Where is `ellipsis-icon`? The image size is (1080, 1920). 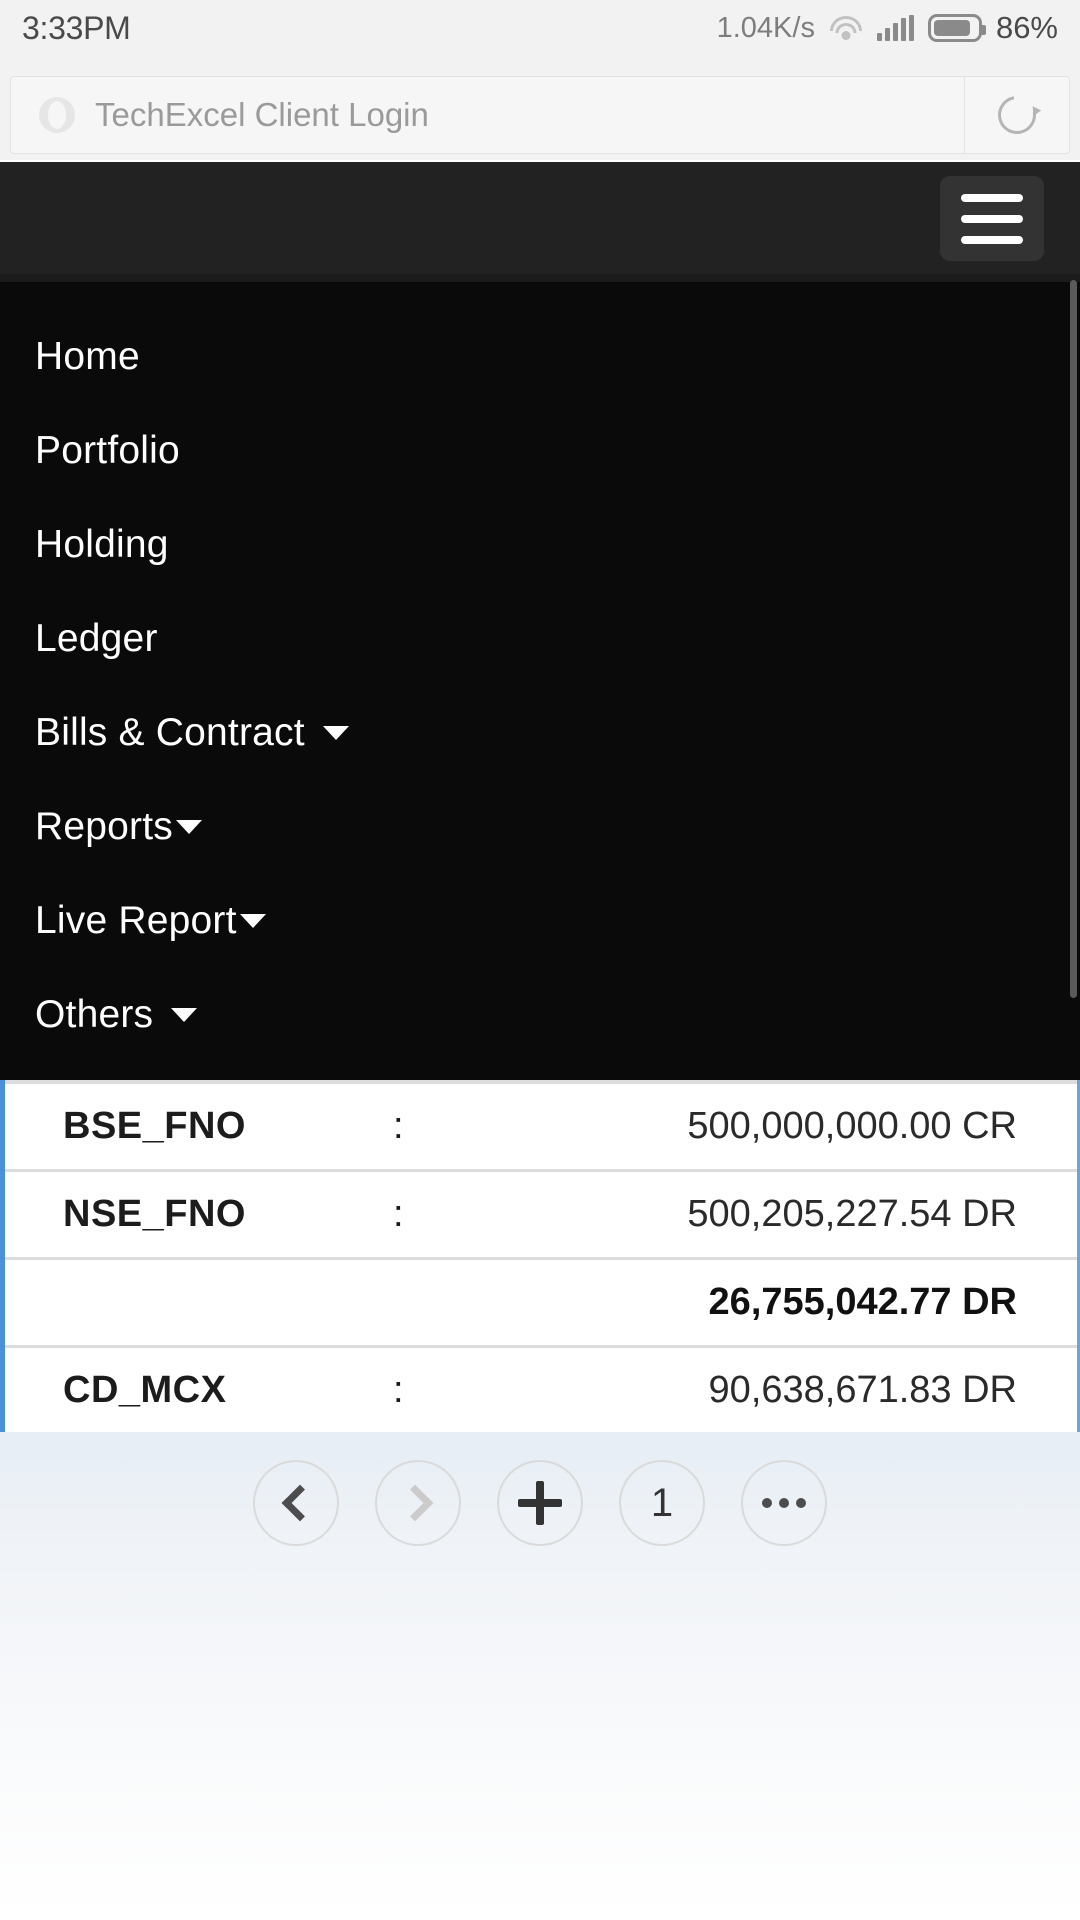
ellipsis-icon is located at coordinates (784, 1503).